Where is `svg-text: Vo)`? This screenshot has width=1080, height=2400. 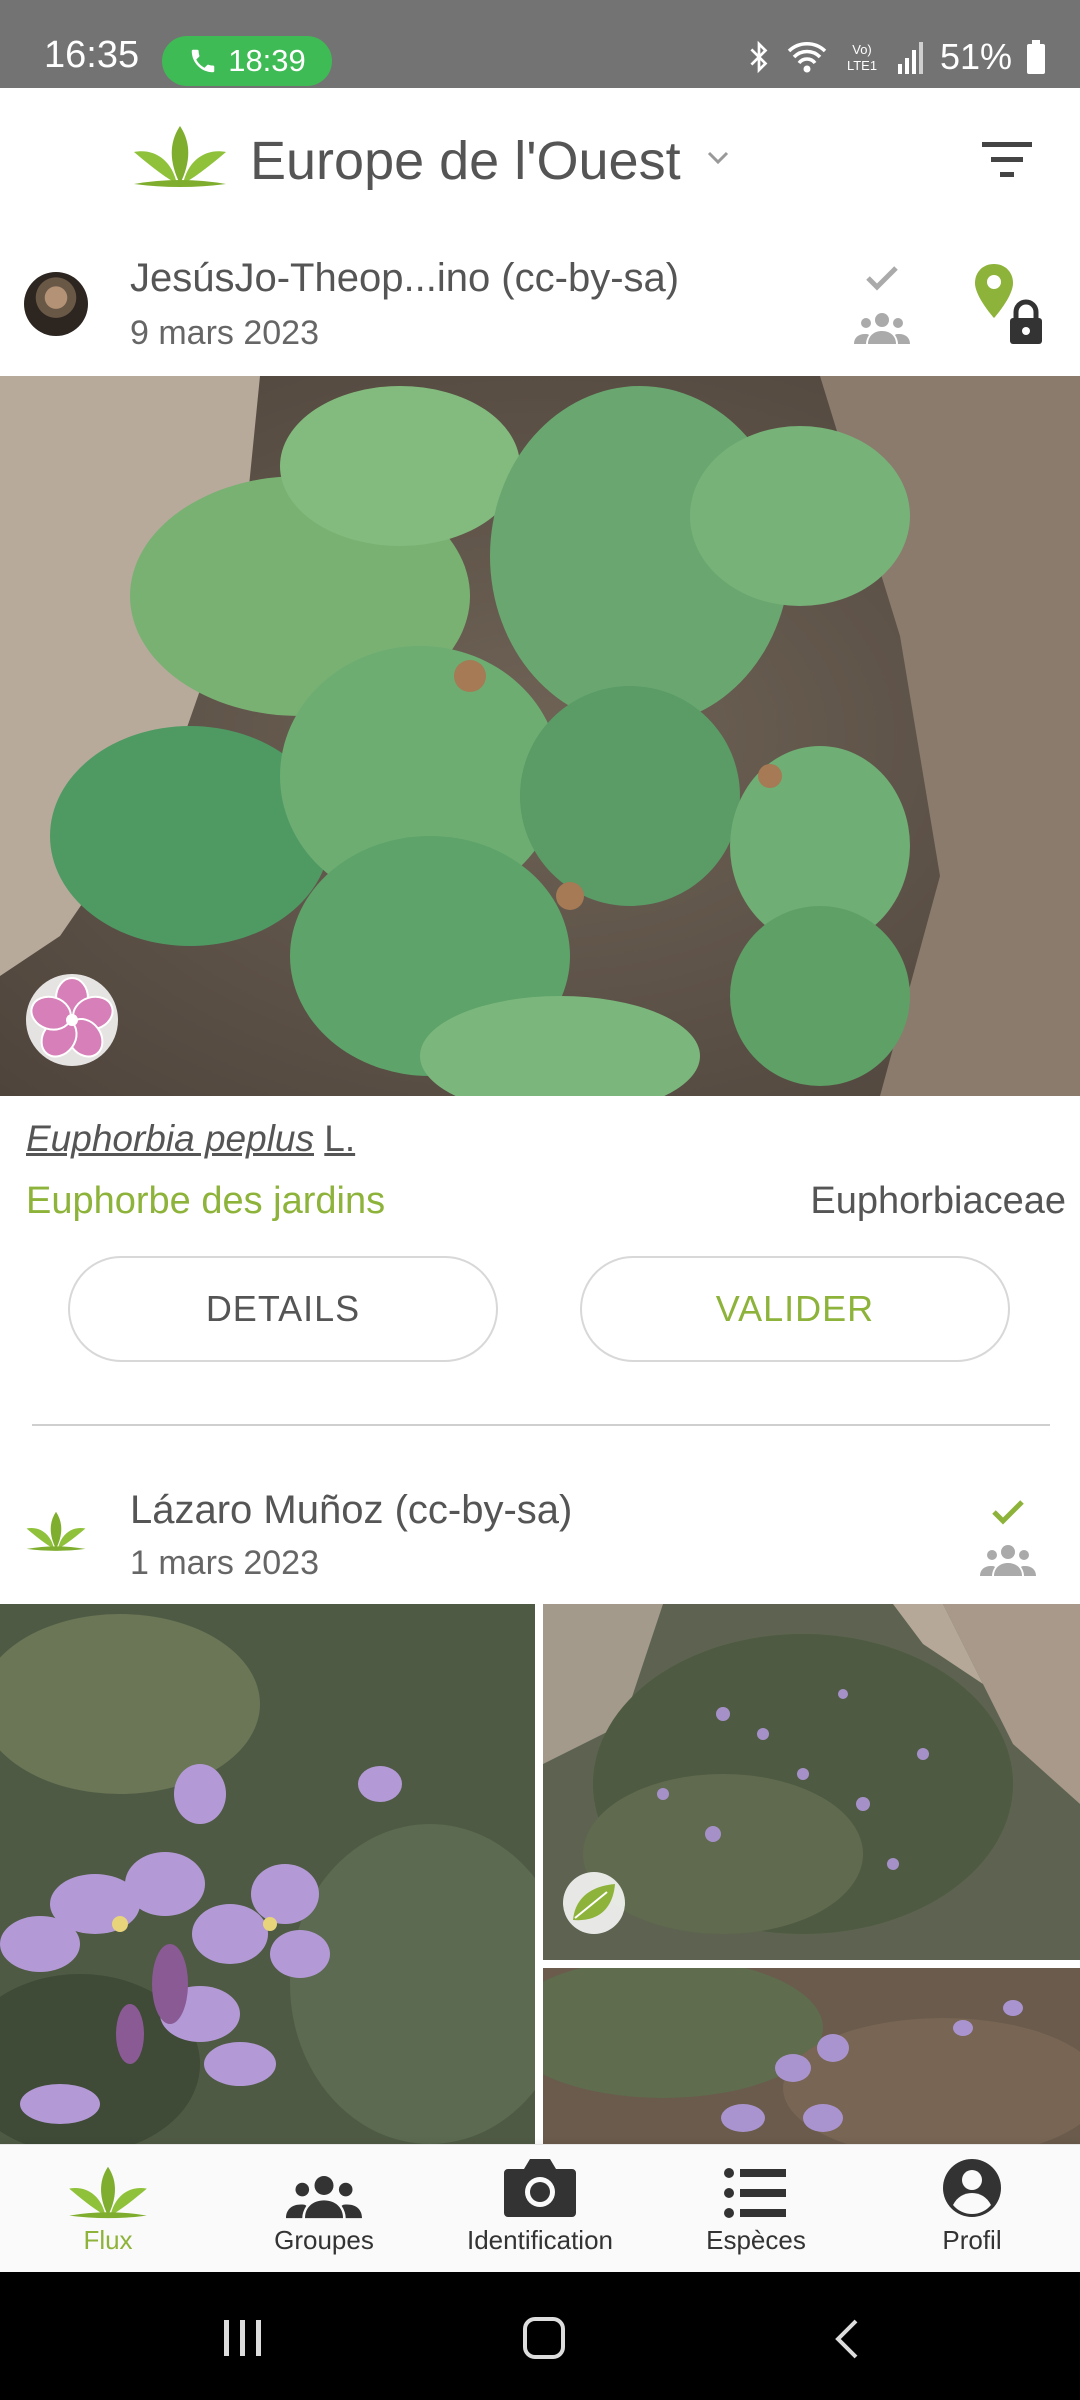
svg-text: Vo) is located at coordinates (862, 49).